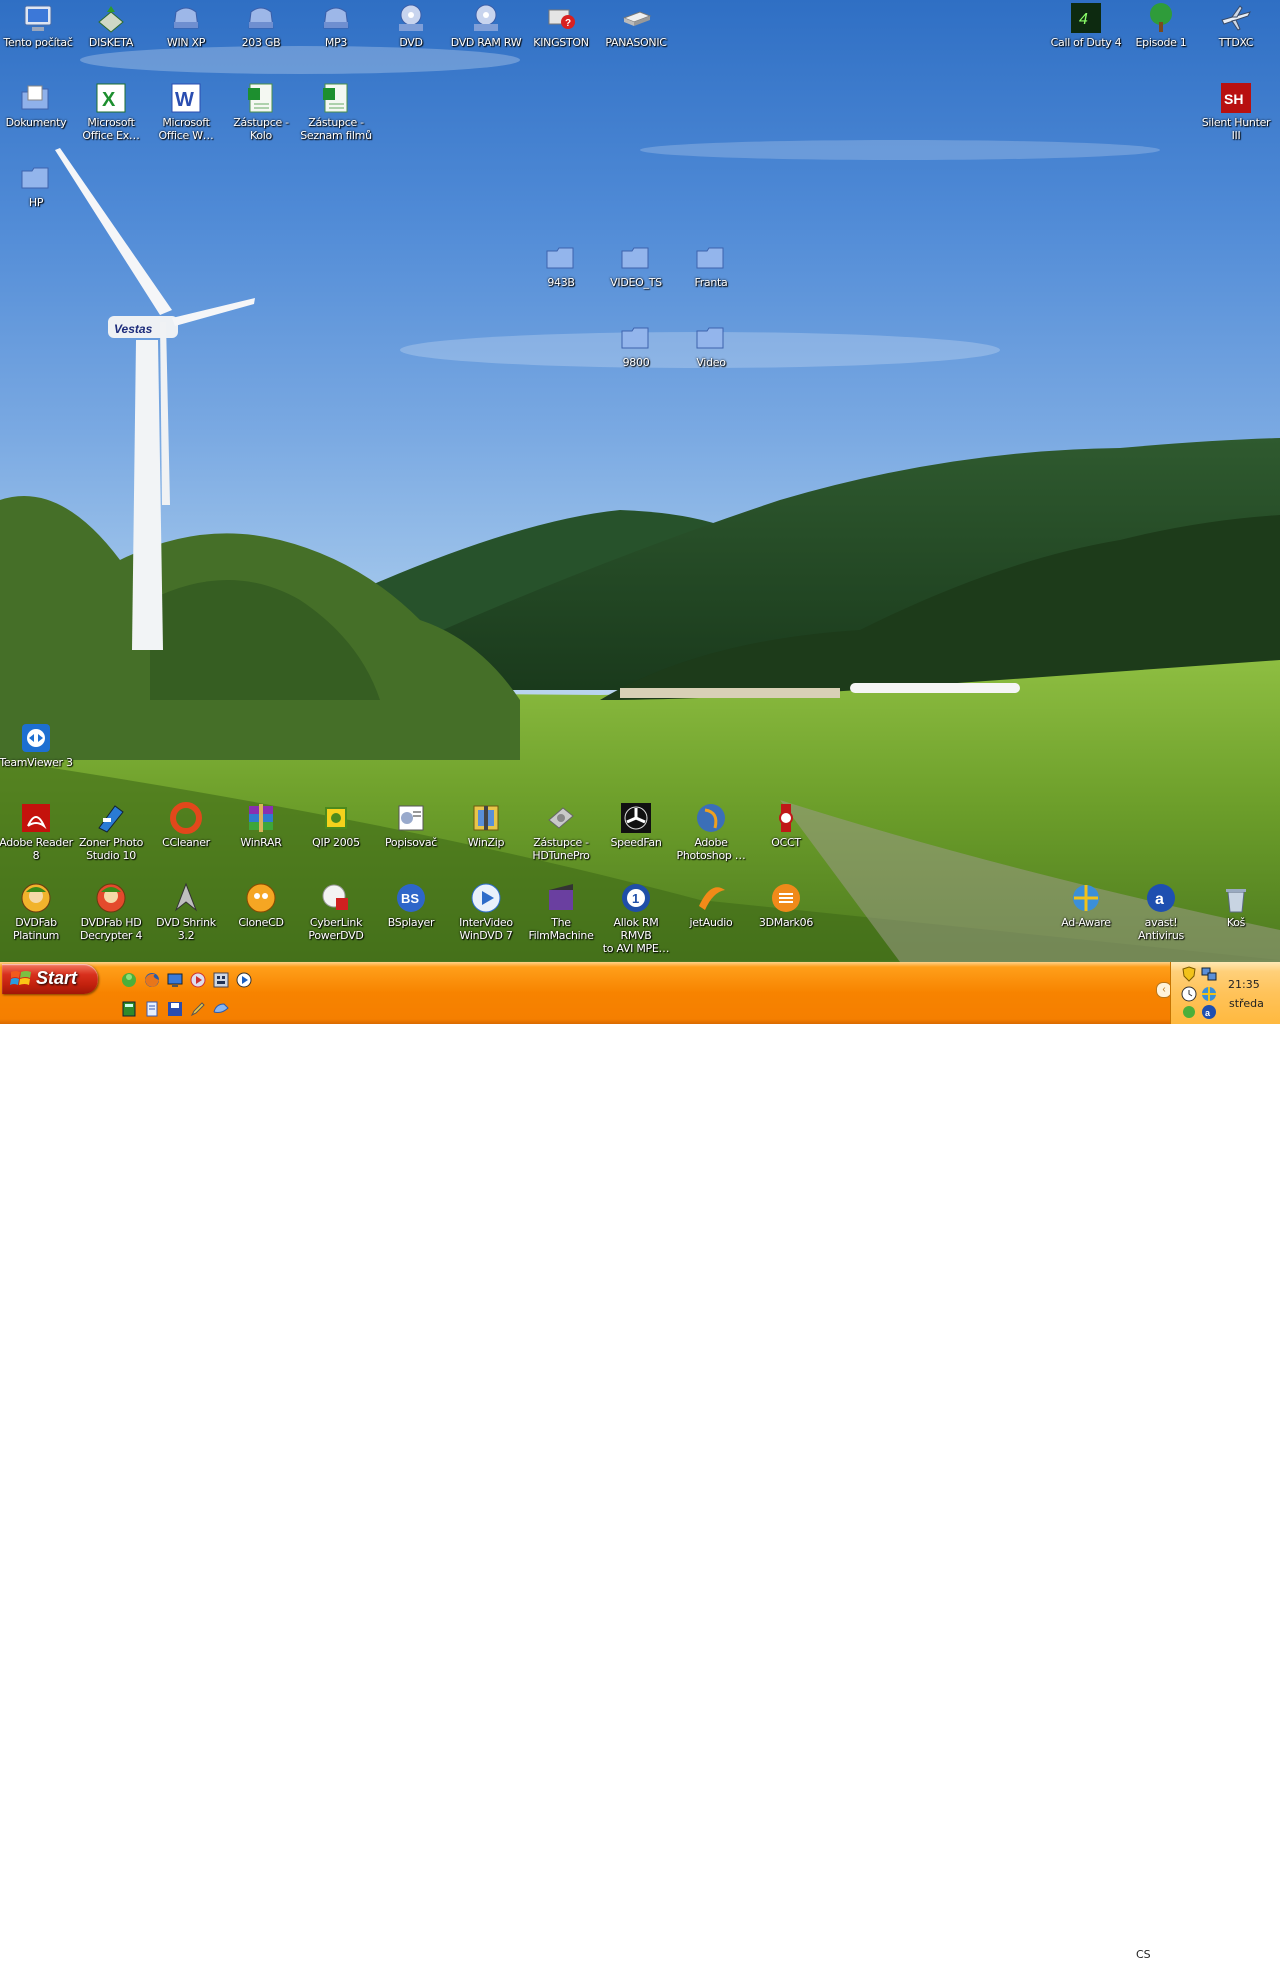 Image resolution: width=1280 pixels, height=1961 pixels. I want to click on desktop-icon-qip-2005: QIP 2005, so click(336, 825).